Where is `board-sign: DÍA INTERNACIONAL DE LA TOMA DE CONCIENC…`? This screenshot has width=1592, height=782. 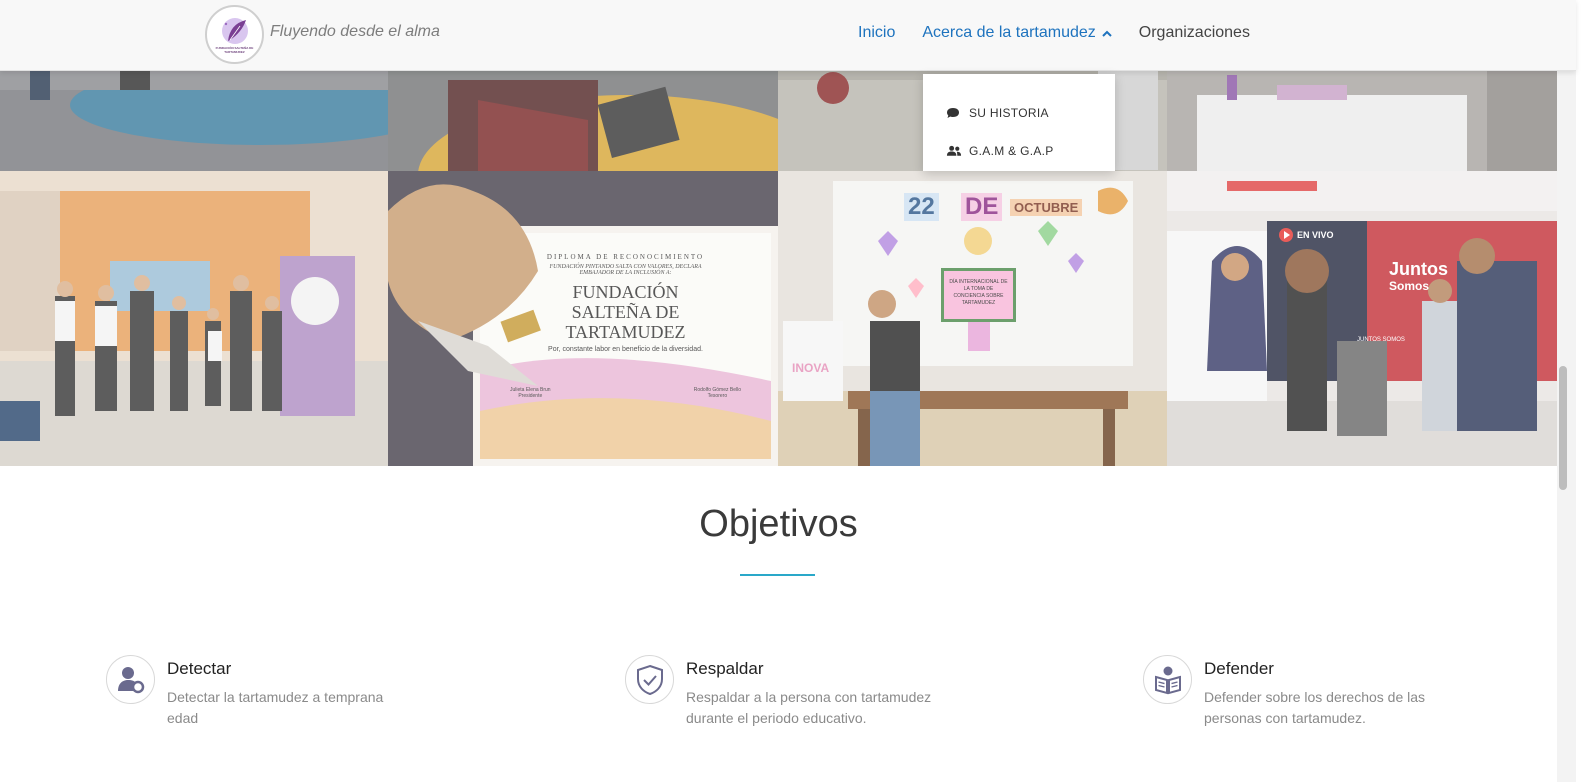
board-sign: DÍA INTERNACIONAL DE LA TOMA DE CONCIENC… is located at coordinates (978, 295).